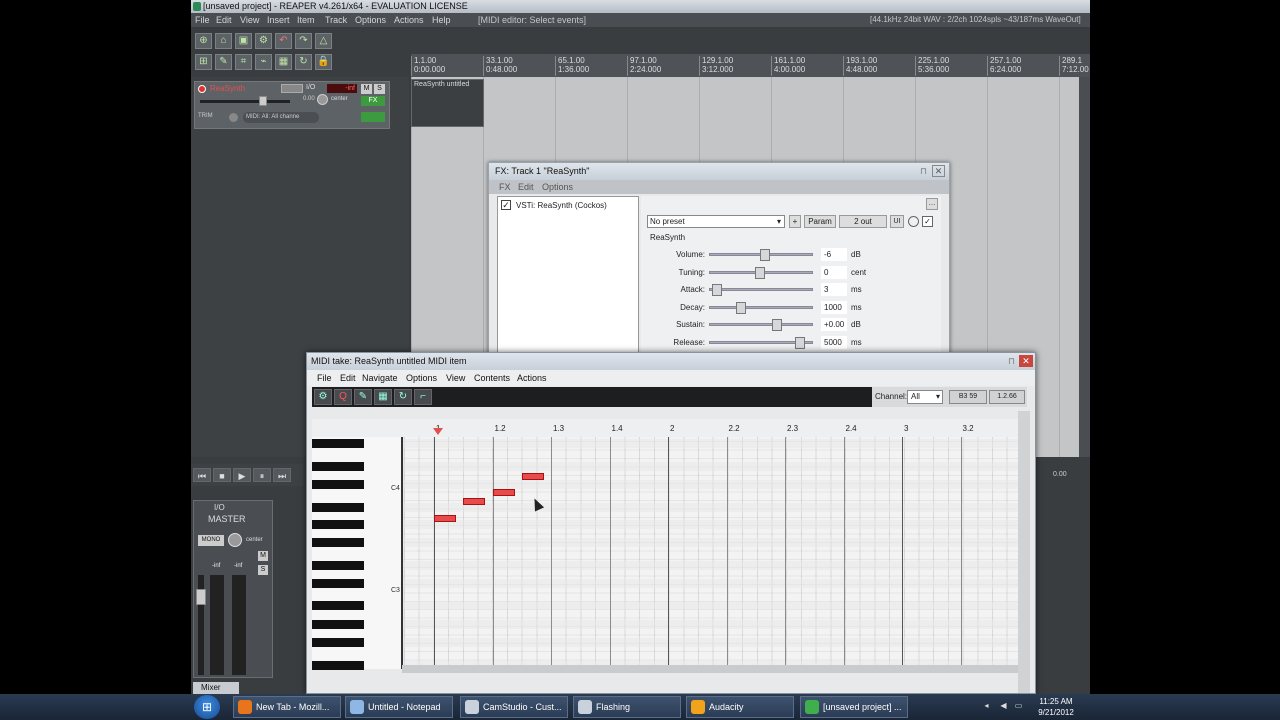  Describe the element at coordinates (399, 707) in the screenshot. I see `taskbar-item: Untitled - Notepad` at that location.